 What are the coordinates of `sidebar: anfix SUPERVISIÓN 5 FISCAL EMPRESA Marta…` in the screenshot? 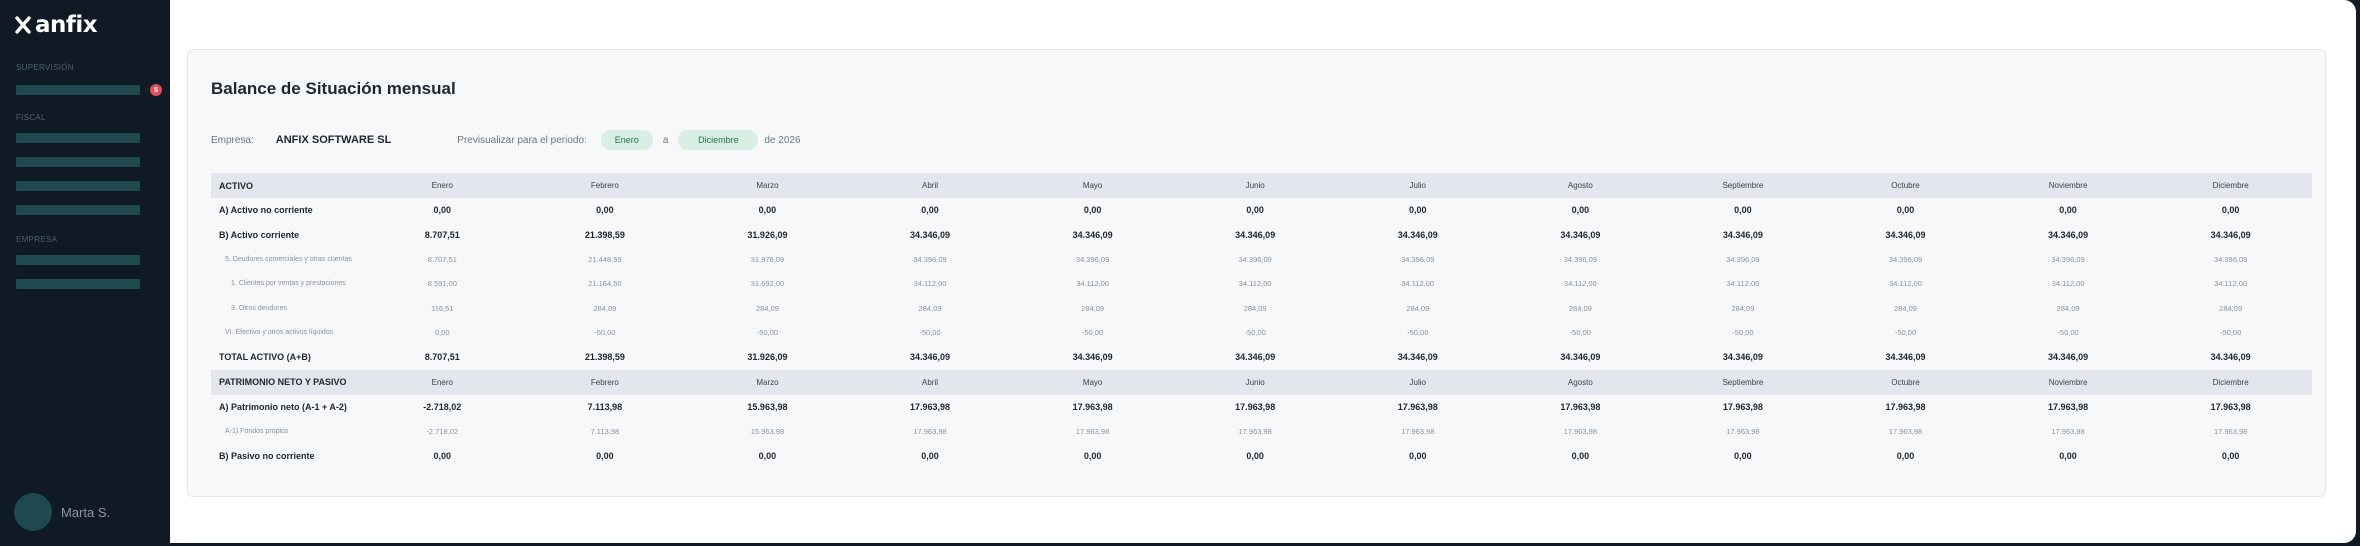 It's located at (85, 273).